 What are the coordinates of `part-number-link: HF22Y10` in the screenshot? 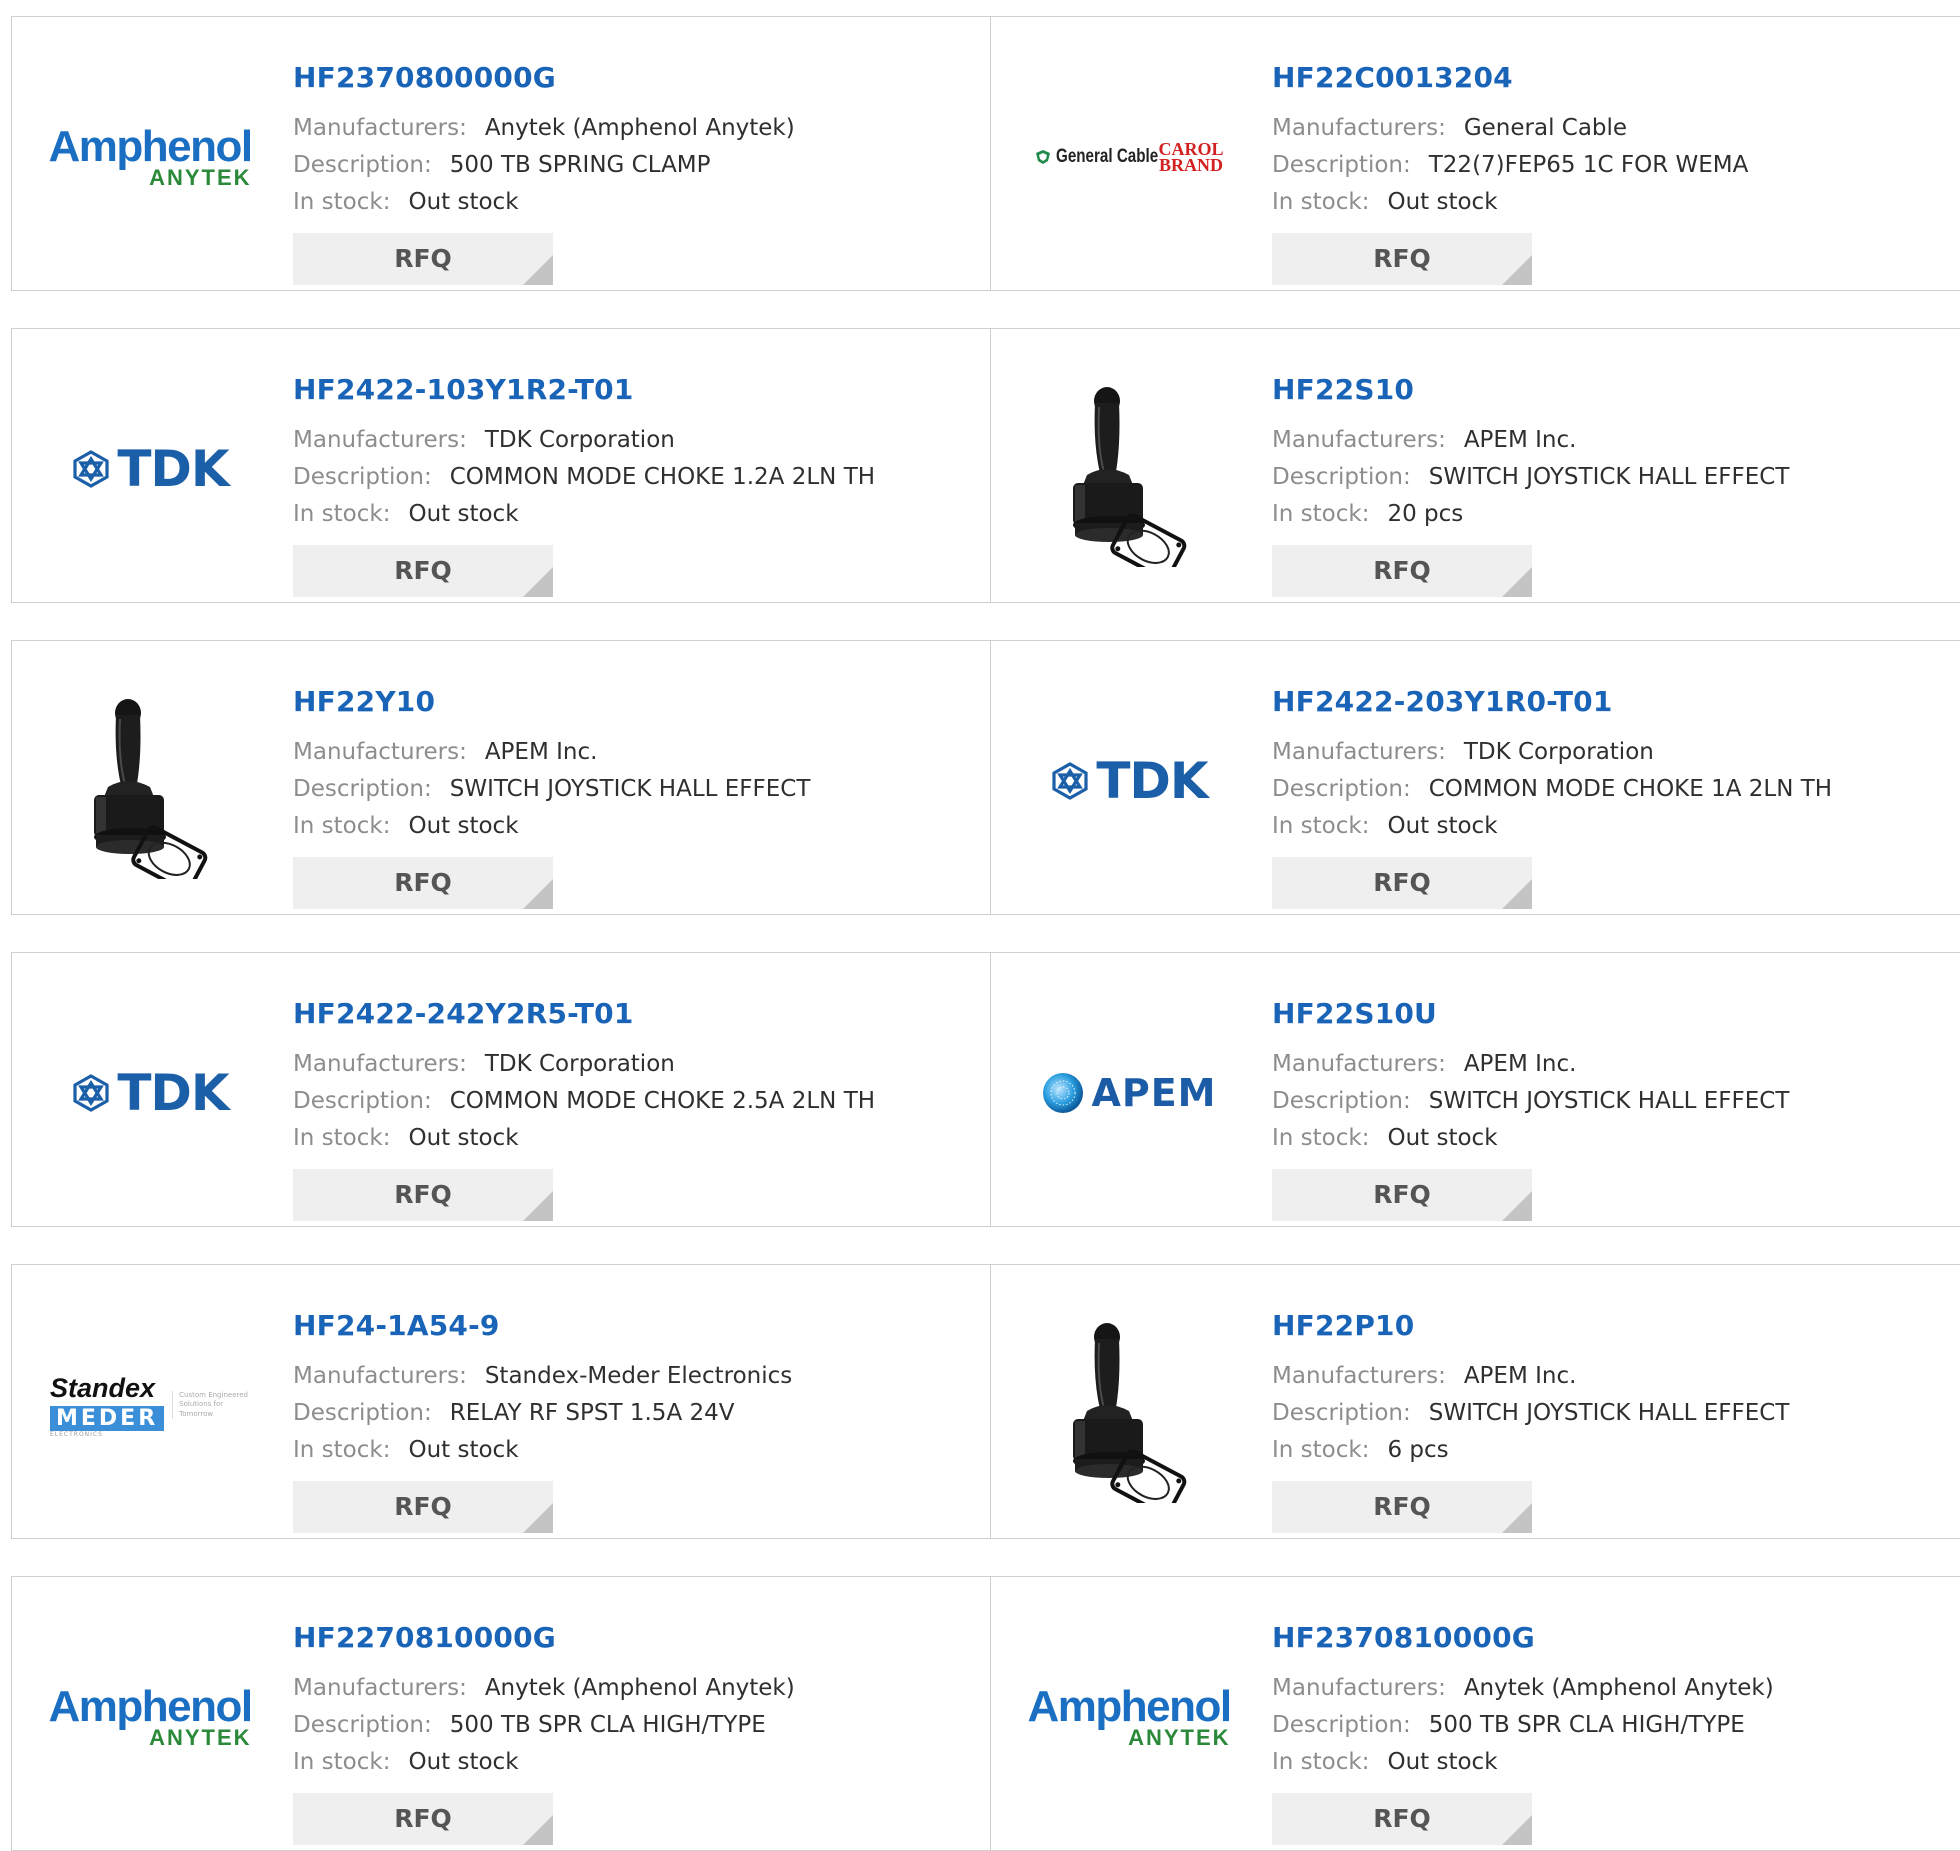 It's located at (364, 701).